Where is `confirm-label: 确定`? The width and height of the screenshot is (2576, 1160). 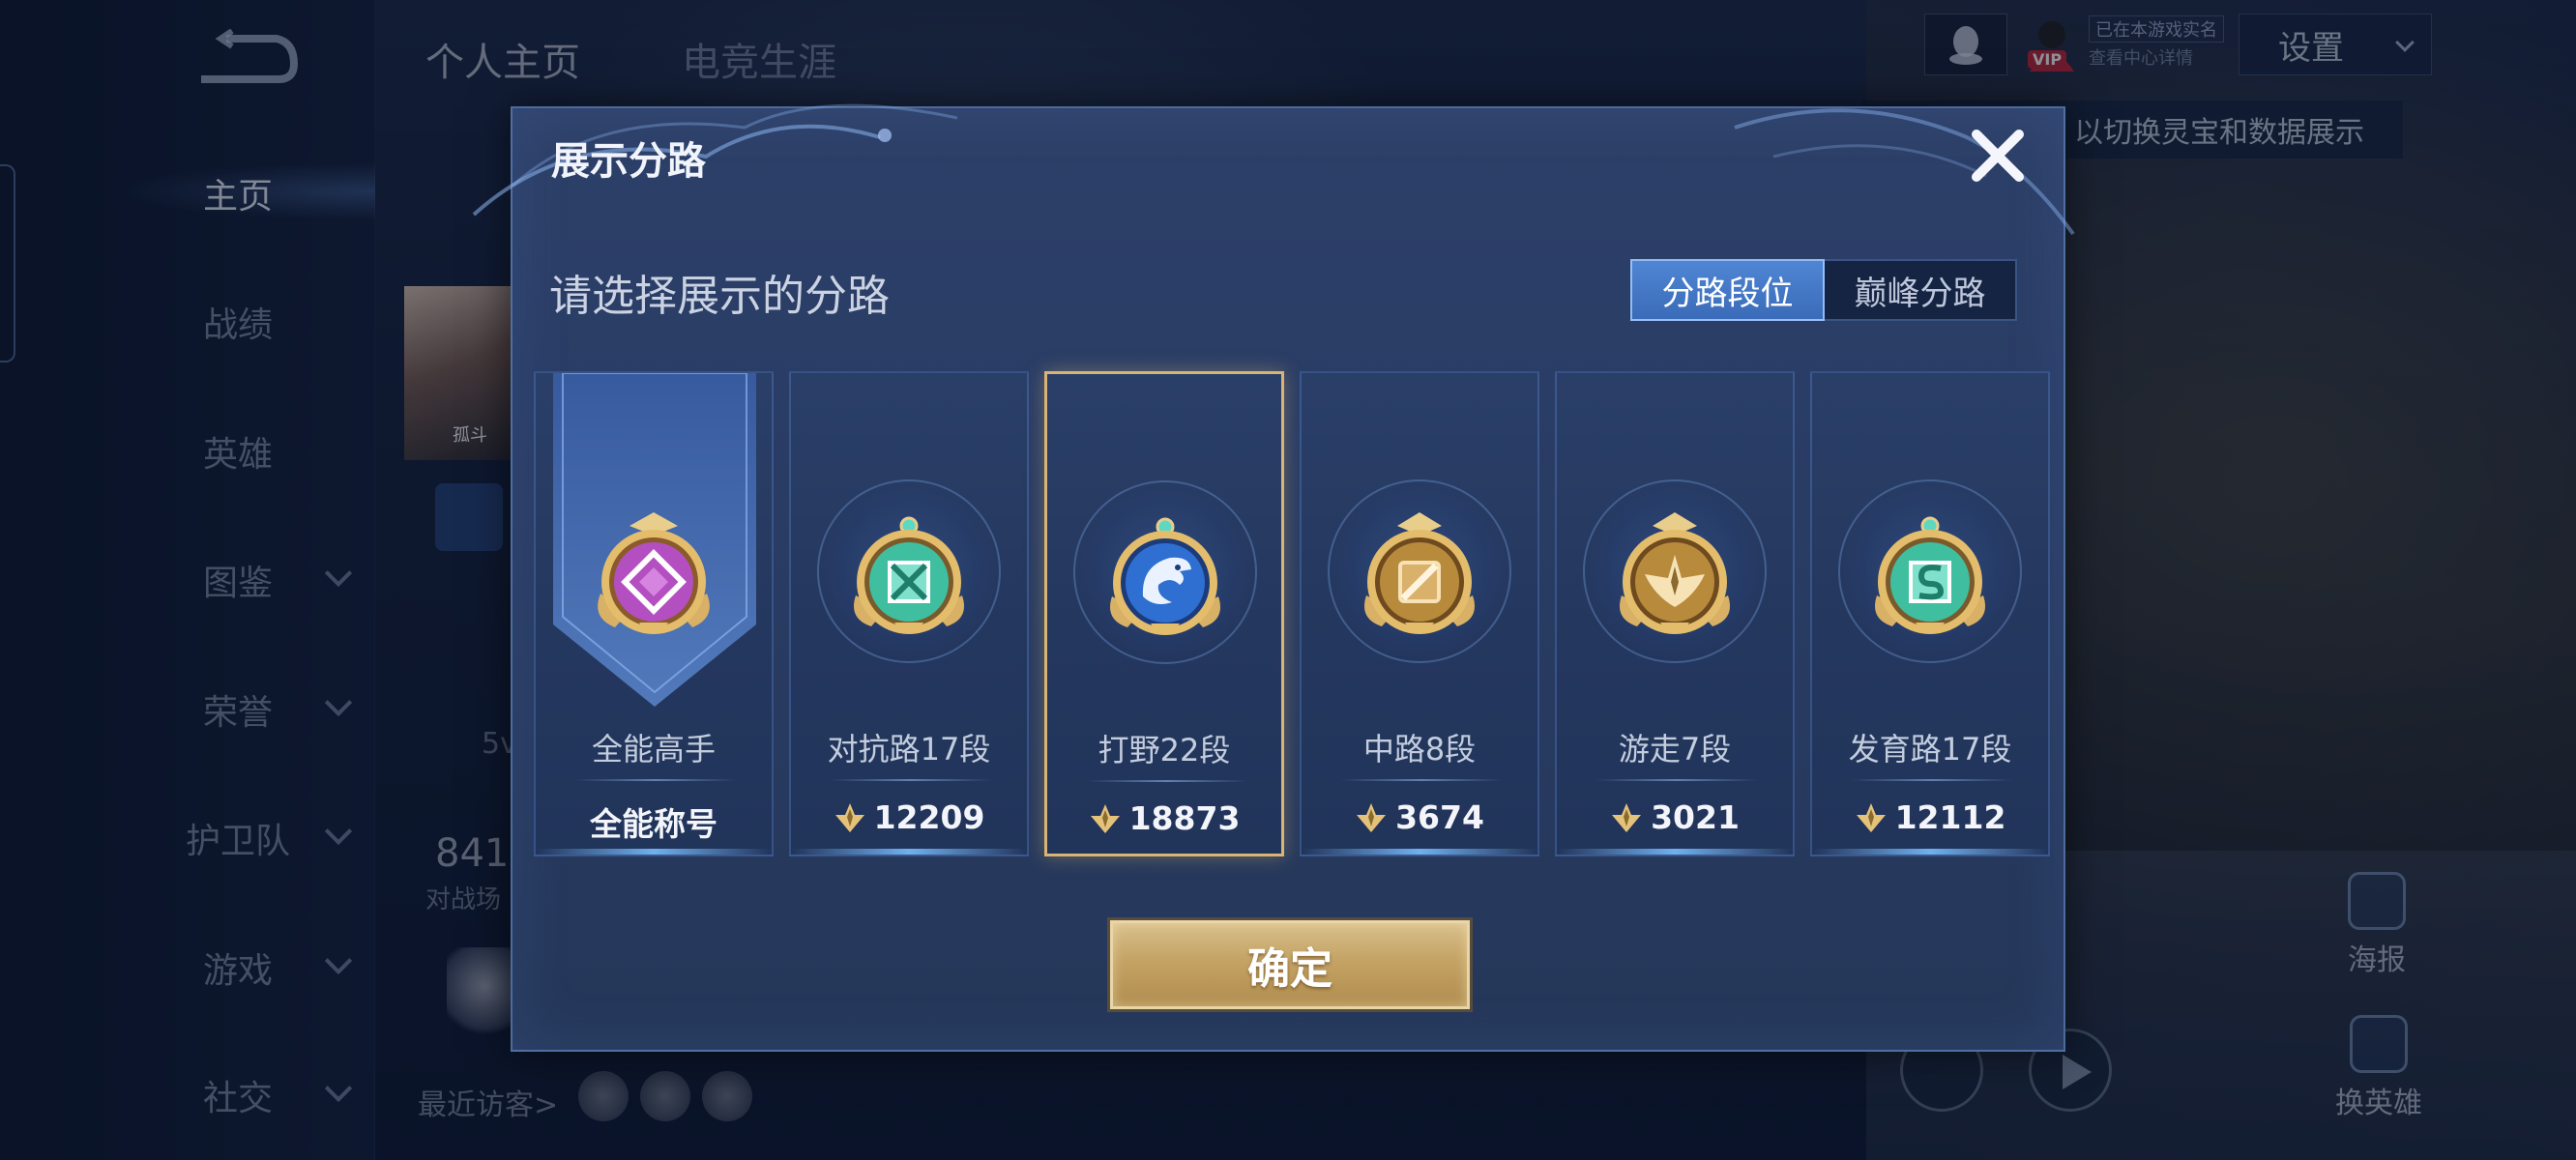
confirm-label: 确定 is located at coordinates (1289, 969).